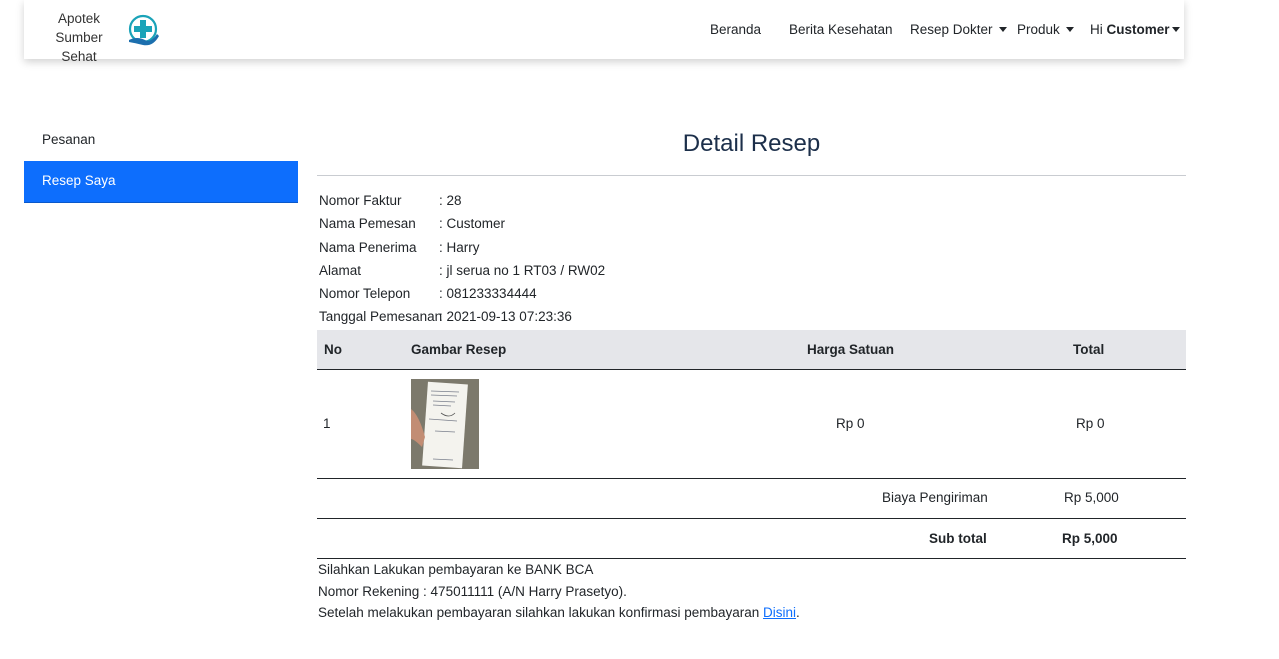 The image size is (1279, 659). I want to click on shipping-label: Biaya Pengiriman, so click(935, 497).